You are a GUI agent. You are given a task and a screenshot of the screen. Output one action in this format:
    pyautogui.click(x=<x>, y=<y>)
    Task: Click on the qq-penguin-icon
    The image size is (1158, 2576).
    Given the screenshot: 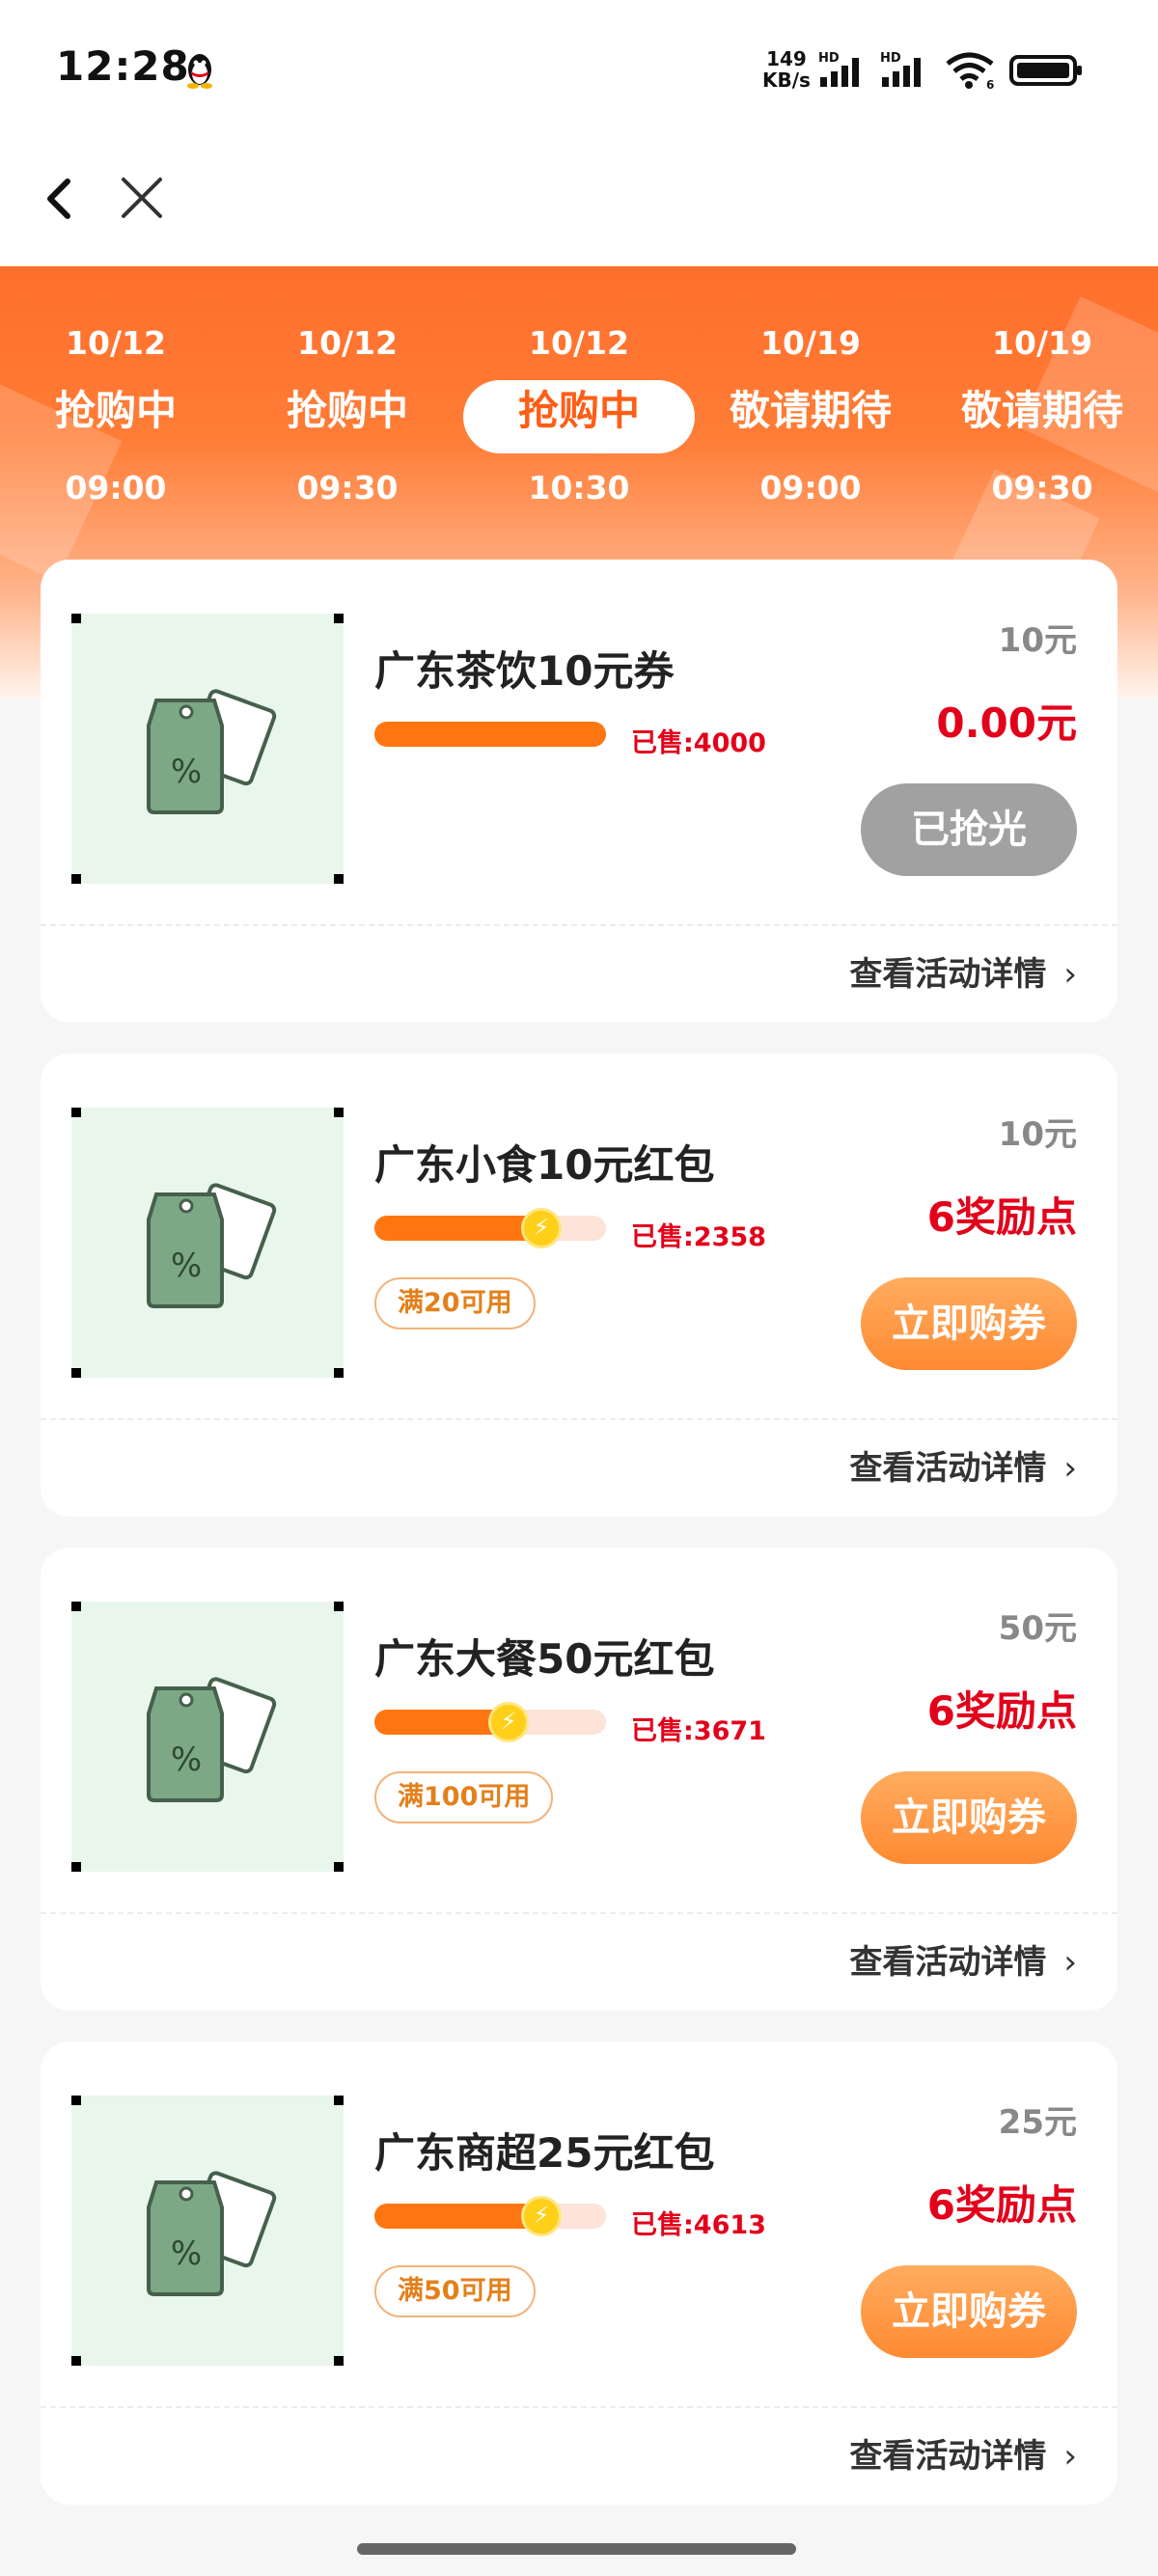 What is the action you would take?
    pyautogui.click(x=199, y=71)
    